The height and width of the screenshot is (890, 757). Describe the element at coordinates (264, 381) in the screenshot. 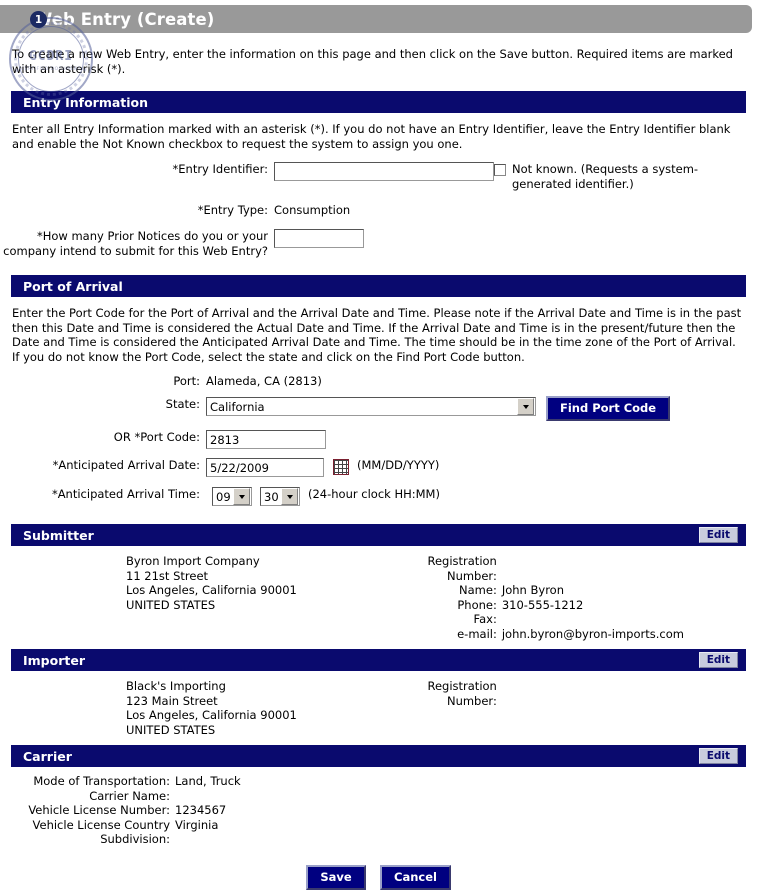

I see `port-value: Alameda, CA (2813)` at that location.